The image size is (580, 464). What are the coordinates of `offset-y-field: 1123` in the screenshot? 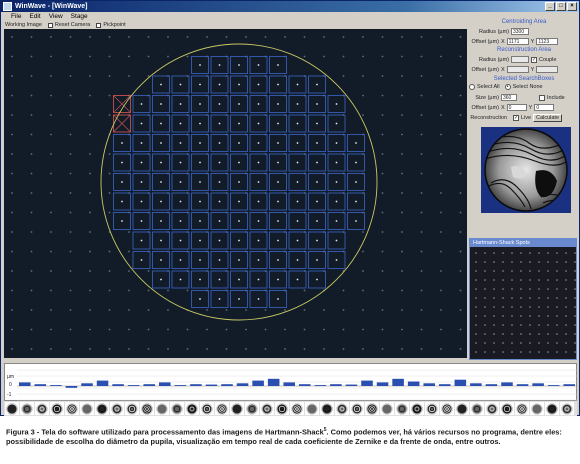 It's located at (547, 41).